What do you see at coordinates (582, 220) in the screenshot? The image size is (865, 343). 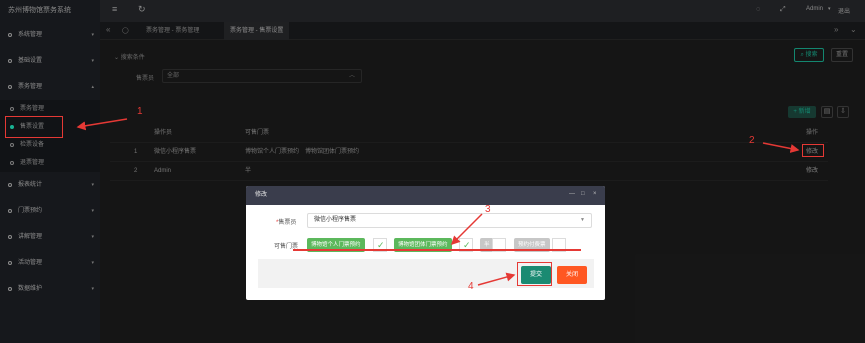 I see `chevron-down-icon: ▼` at bounding box center [582, 220].